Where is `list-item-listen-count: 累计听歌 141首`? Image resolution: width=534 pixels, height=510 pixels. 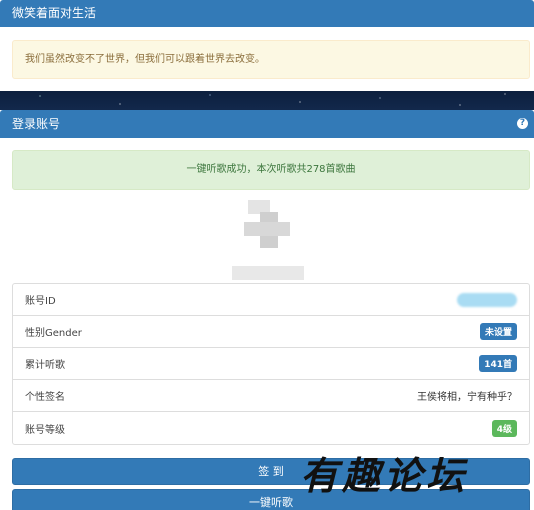
list-item-listen-count: 累计听歌 141首 is located at coordinates (271, 364).